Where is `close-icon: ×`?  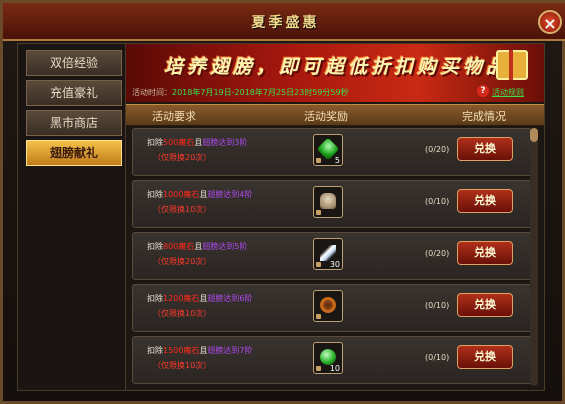
close-icon: × is located at coordinates (550, 22).